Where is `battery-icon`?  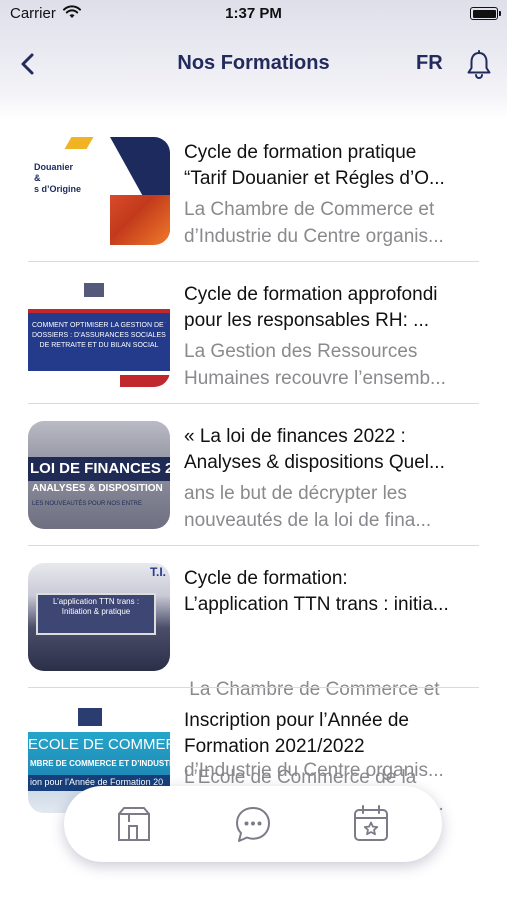
battery-icon is located at coordinates (485, 13).